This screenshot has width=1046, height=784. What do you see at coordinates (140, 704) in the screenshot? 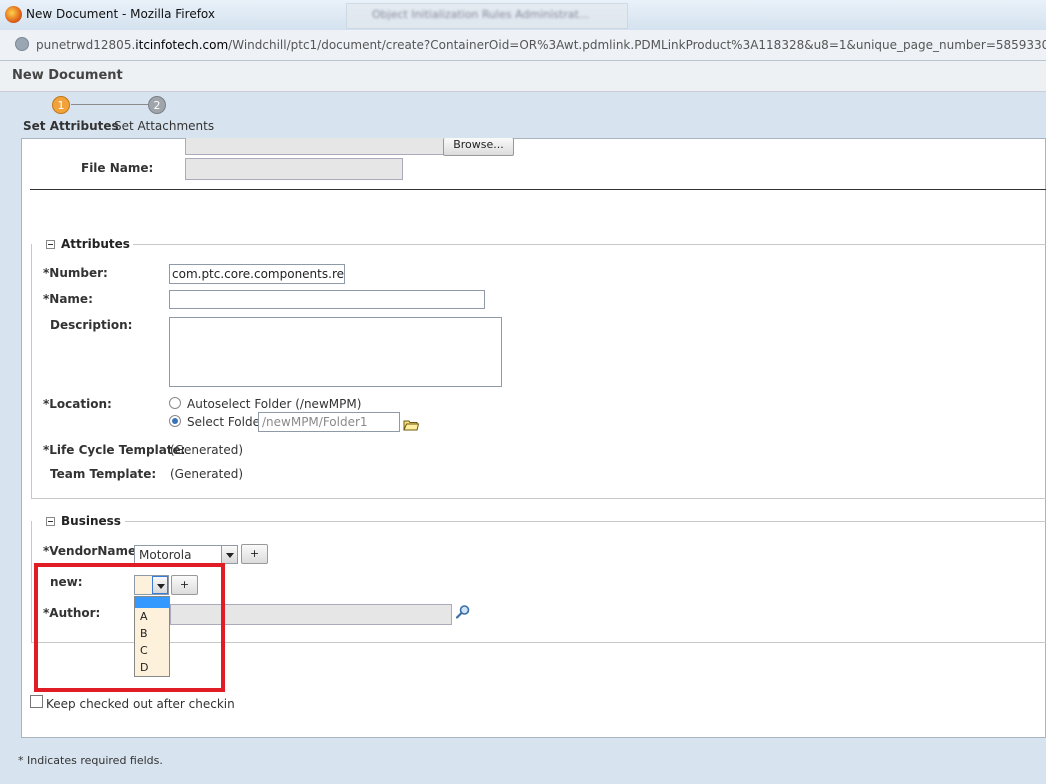
I see `keep-checked-out-label: Keep checked out after checkin` at bounding box center [140, 704].